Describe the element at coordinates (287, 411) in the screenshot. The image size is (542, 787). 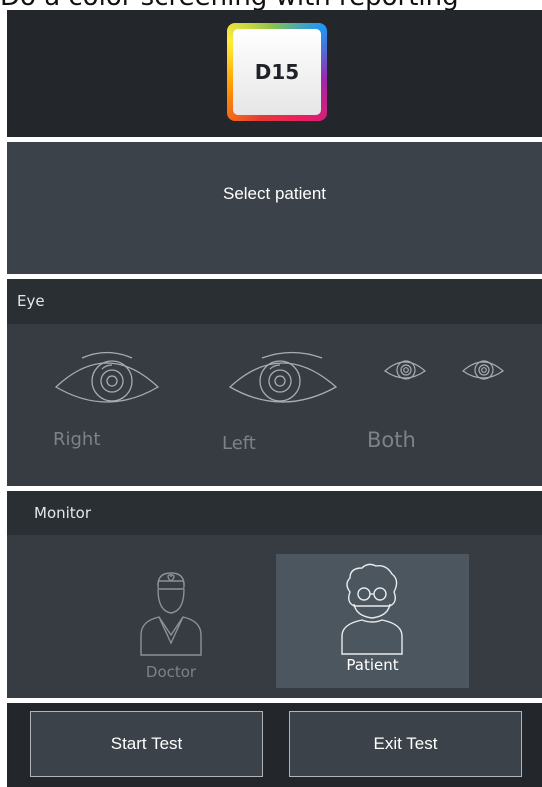
I see `eye-option-left: Left` at that location.